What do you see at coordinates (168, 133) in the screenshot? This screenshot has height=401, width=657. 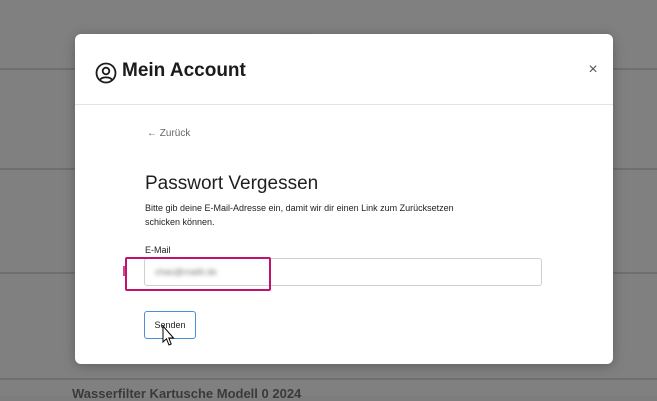 I see `back-link: ← Zurück` at bounding box center [168, 133].